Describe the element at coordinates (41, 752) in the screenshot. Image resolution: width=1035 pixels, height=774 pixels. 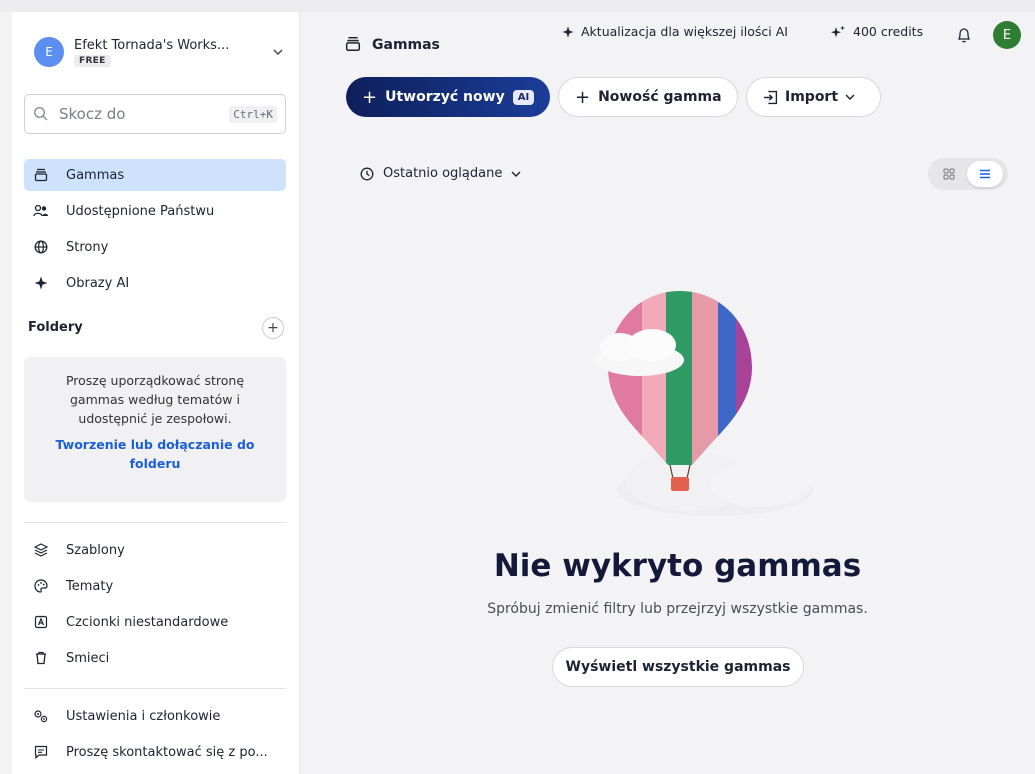
I see `chat-icon` at that location.